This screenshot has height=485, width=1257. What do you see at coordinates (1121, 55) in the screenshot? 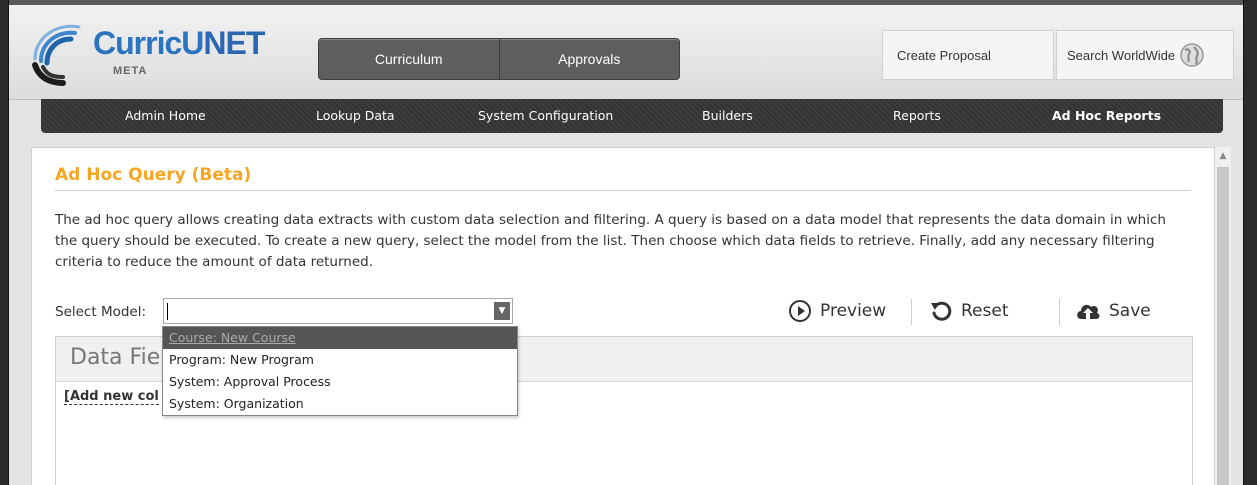
I see `search-worldwide-label: Search WorldWide` at bounding box center [1121, 55].